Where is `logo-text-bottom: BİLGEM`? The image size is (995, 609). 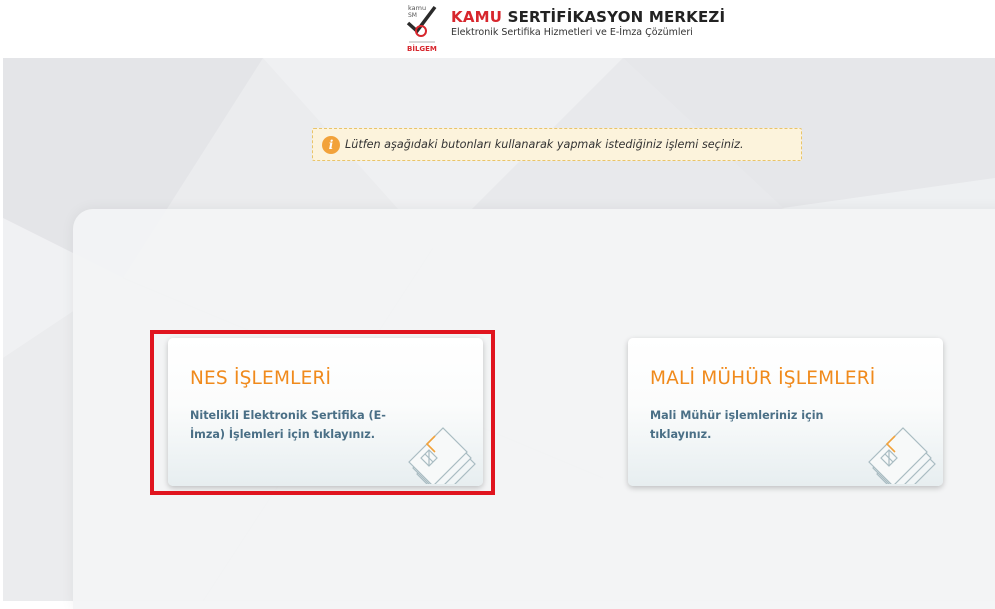
logo-text-bottom: BİLGEM is located at coordinates (422, 48).